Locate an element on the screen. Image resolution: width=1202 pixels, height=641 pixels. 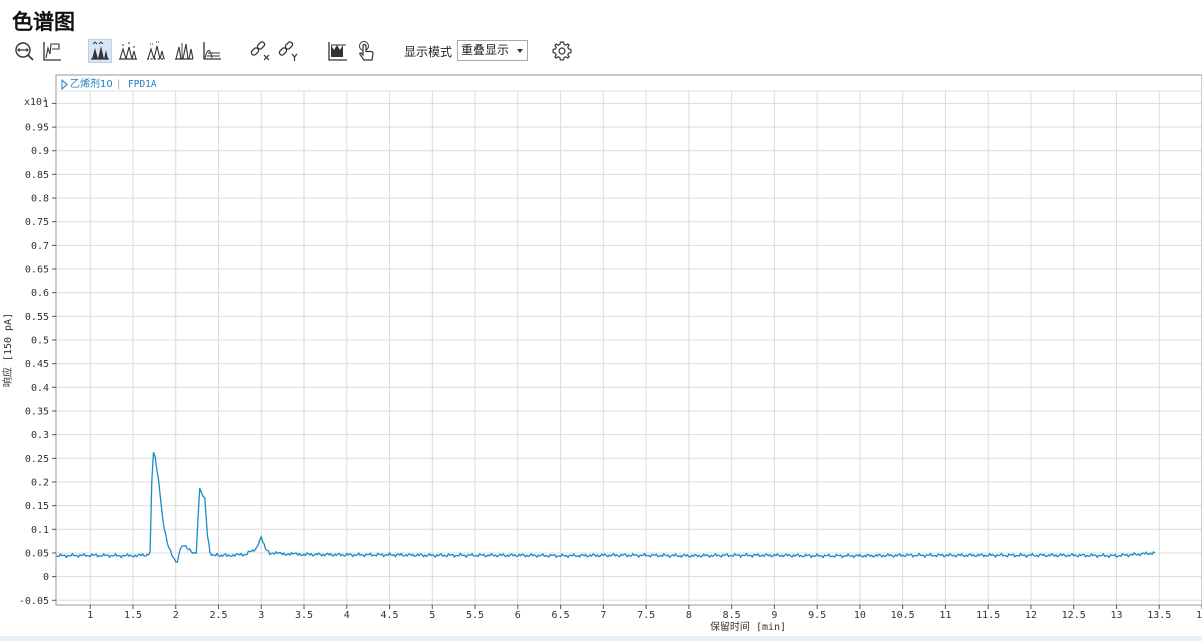
settings-button is located at coordinates (562, 51).